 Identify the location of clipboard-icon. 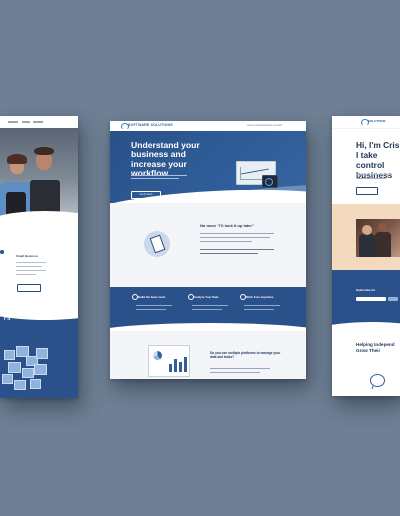
(157, 244).